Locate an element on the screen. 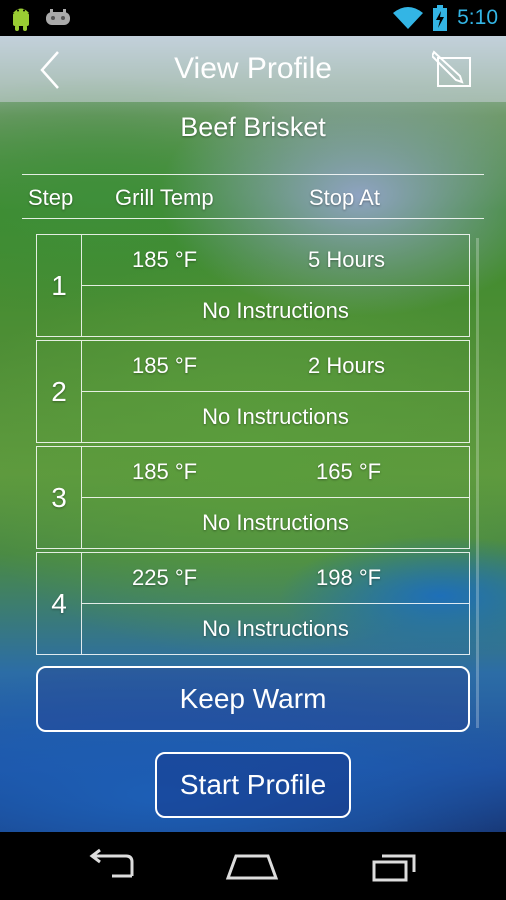 The width and height of the screenshot is (506, 900). profile-name: Beef Brisket is located at coordinates (253, 127).